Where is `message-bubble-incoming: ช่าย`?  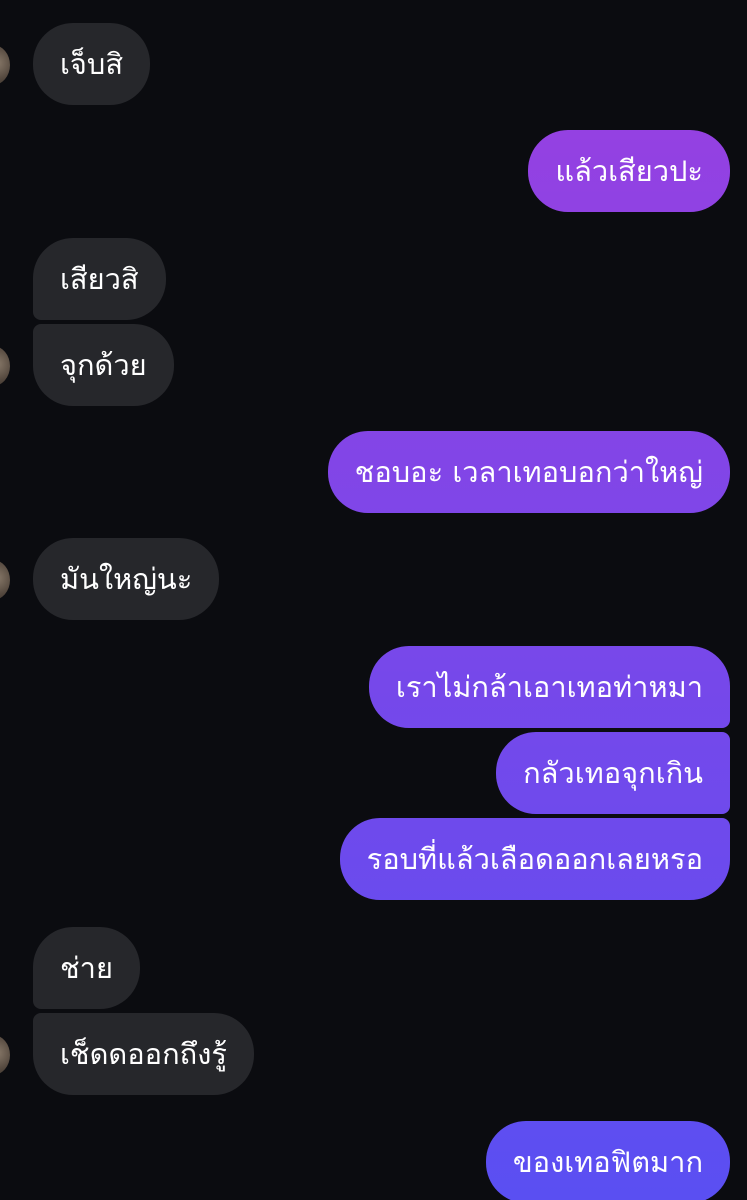 message-bubble-incoming: ช่าย is located at coordinates (86, 968).